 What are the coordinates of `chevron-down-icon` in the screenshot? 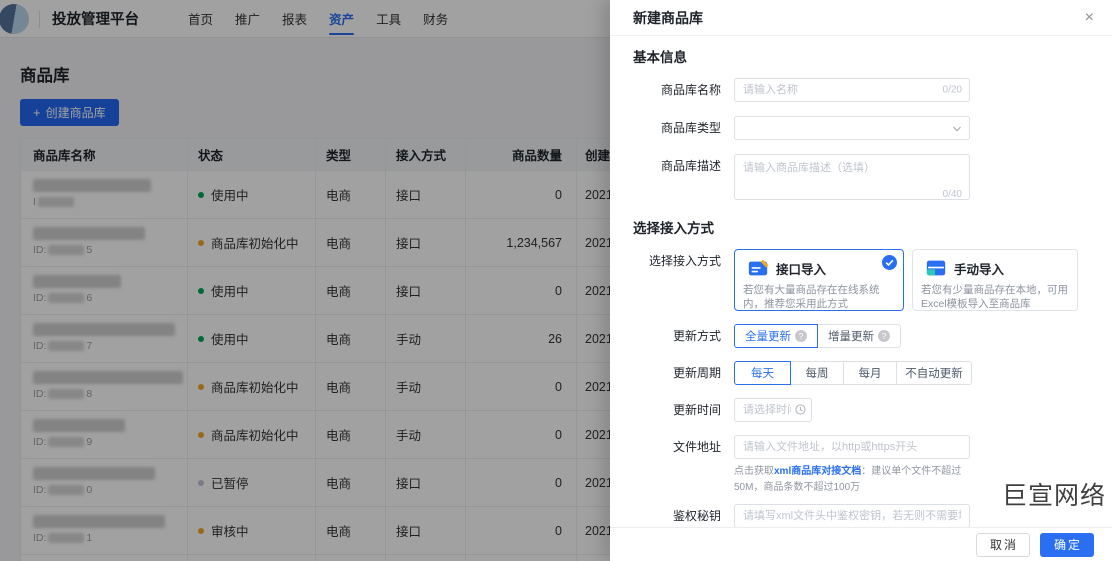 It's located at (957, 129).